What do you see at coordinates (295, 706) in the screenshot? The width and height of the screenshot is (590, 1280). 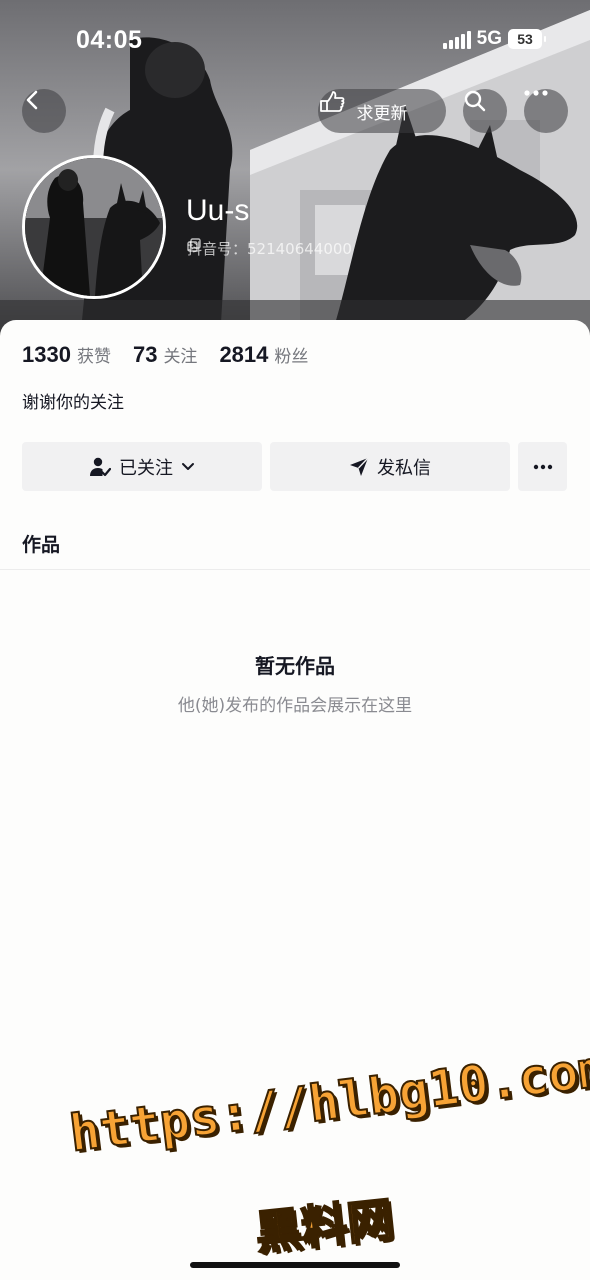 I see `empty-state-subtitle: 他(她)发布的作品会展示在这里` at bounding box center [295, 706].